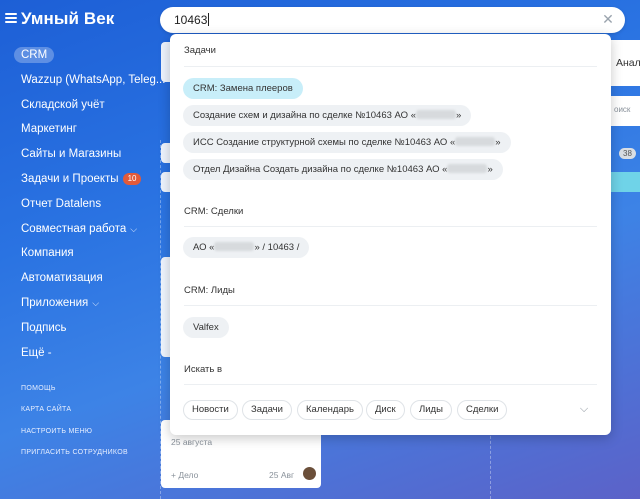 The image size is (640, 499). Describe the element at coordinates (79, 229) in the screenshot. I see `sidebar-item-collab: Совместная работа ⌵` at that location.